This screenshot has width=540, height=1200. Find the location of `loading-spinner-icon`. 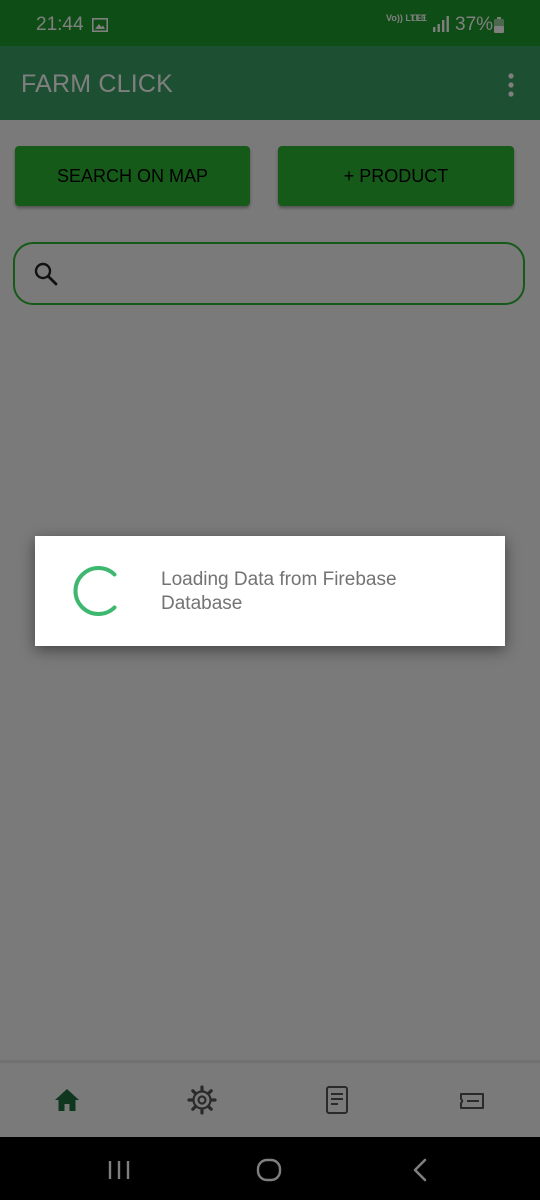

loading-spinner-icon is located at coordinates (95, 591).